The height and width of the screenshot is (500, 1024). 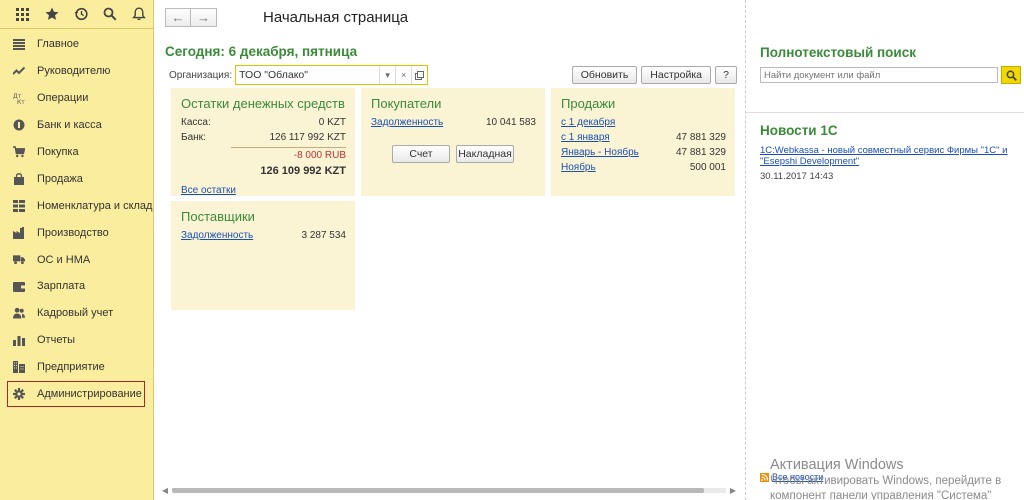 I want to click on scroll-left-icon: ◀, so click(x=165, y=490).